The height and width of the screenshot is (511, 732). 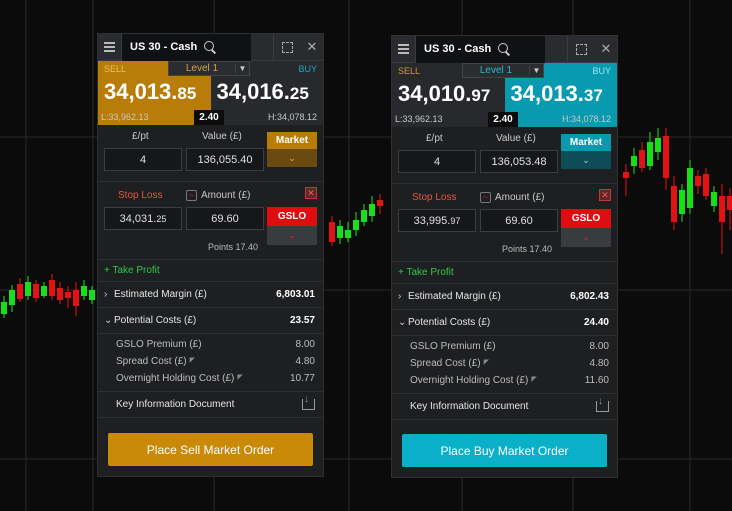 I want to click on buy-price: 34,016.25, so click(x=262, y=91).